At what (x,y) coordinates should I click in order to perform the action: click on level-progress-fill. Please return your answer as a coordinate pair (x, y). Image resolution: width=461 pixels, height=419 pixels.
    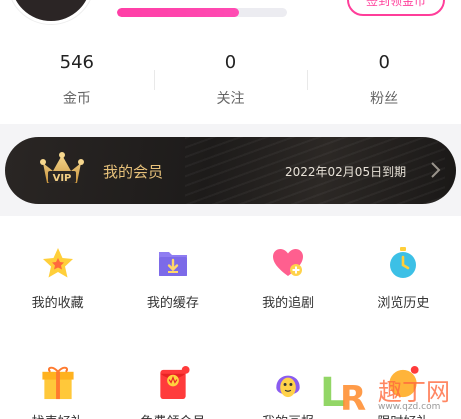
    Looking at the image, I should click on (178, 12).